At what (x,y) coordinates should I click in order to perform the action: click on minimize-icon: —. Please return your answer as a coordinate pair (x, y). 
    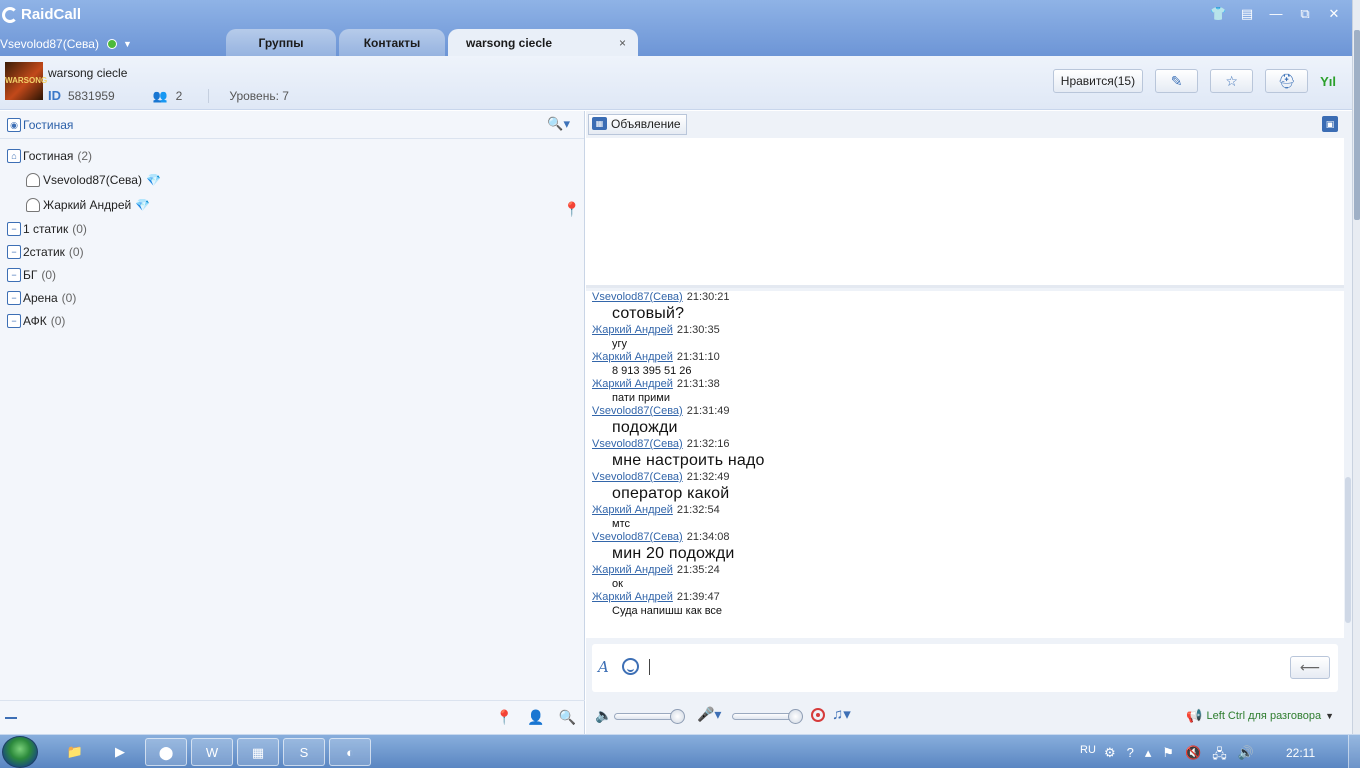
    Looking at the image, I should click on (1276, 14).